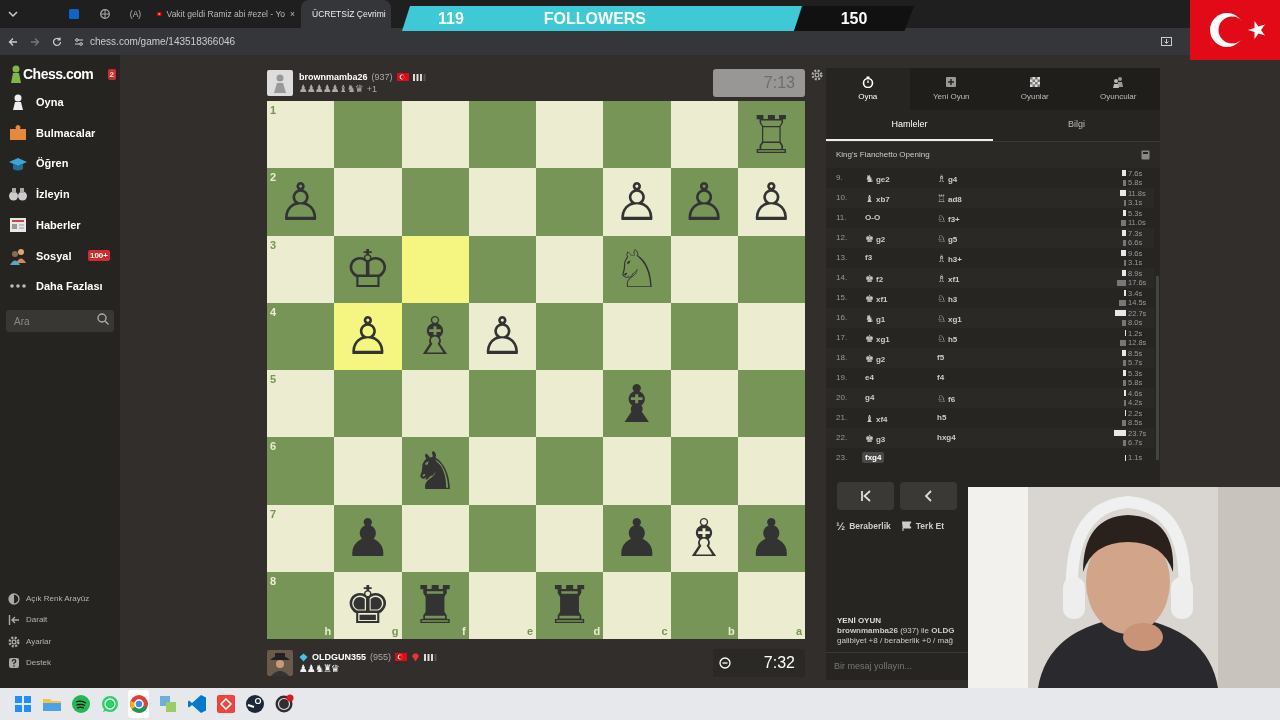 This screenshot has width=1280, height=720. What do you see at coordinates (865, 496) in the screenshot?
I see `nav-button` at bounding box center [865, 496].